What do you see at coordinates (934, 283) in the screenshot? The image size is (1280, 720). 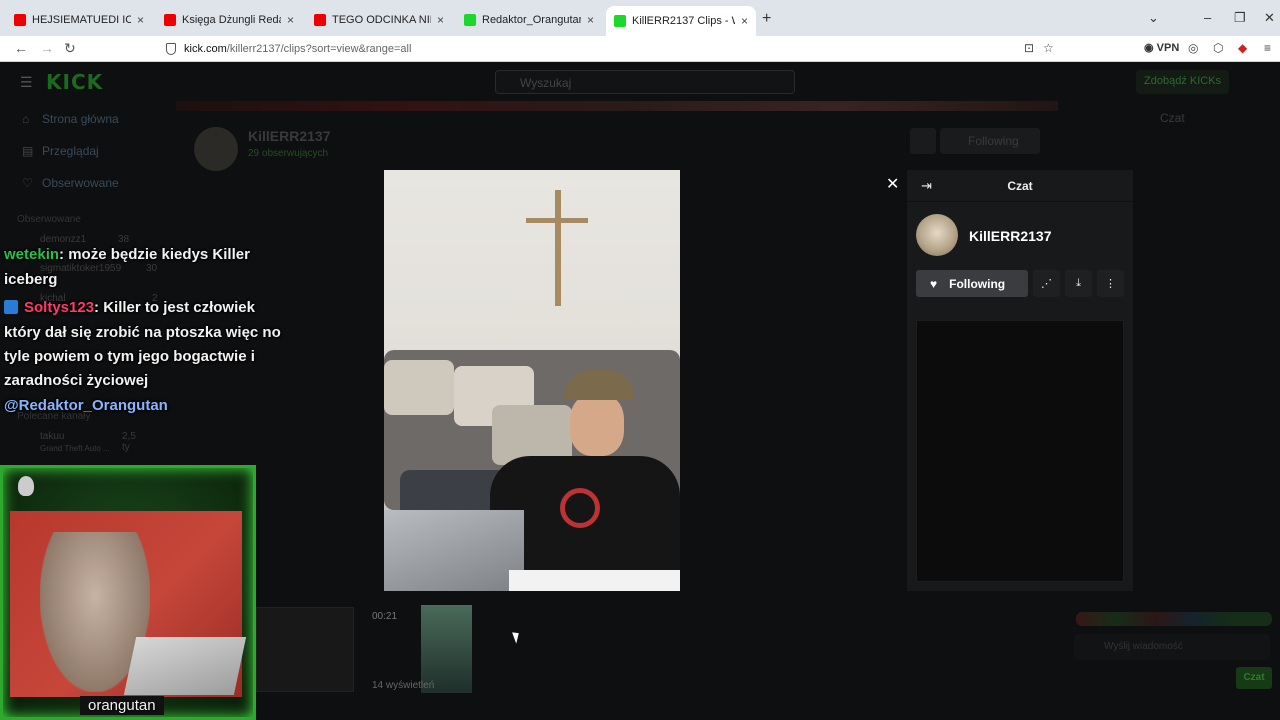 I see `heart-icon: ♥` at bounding box center [934, 283].